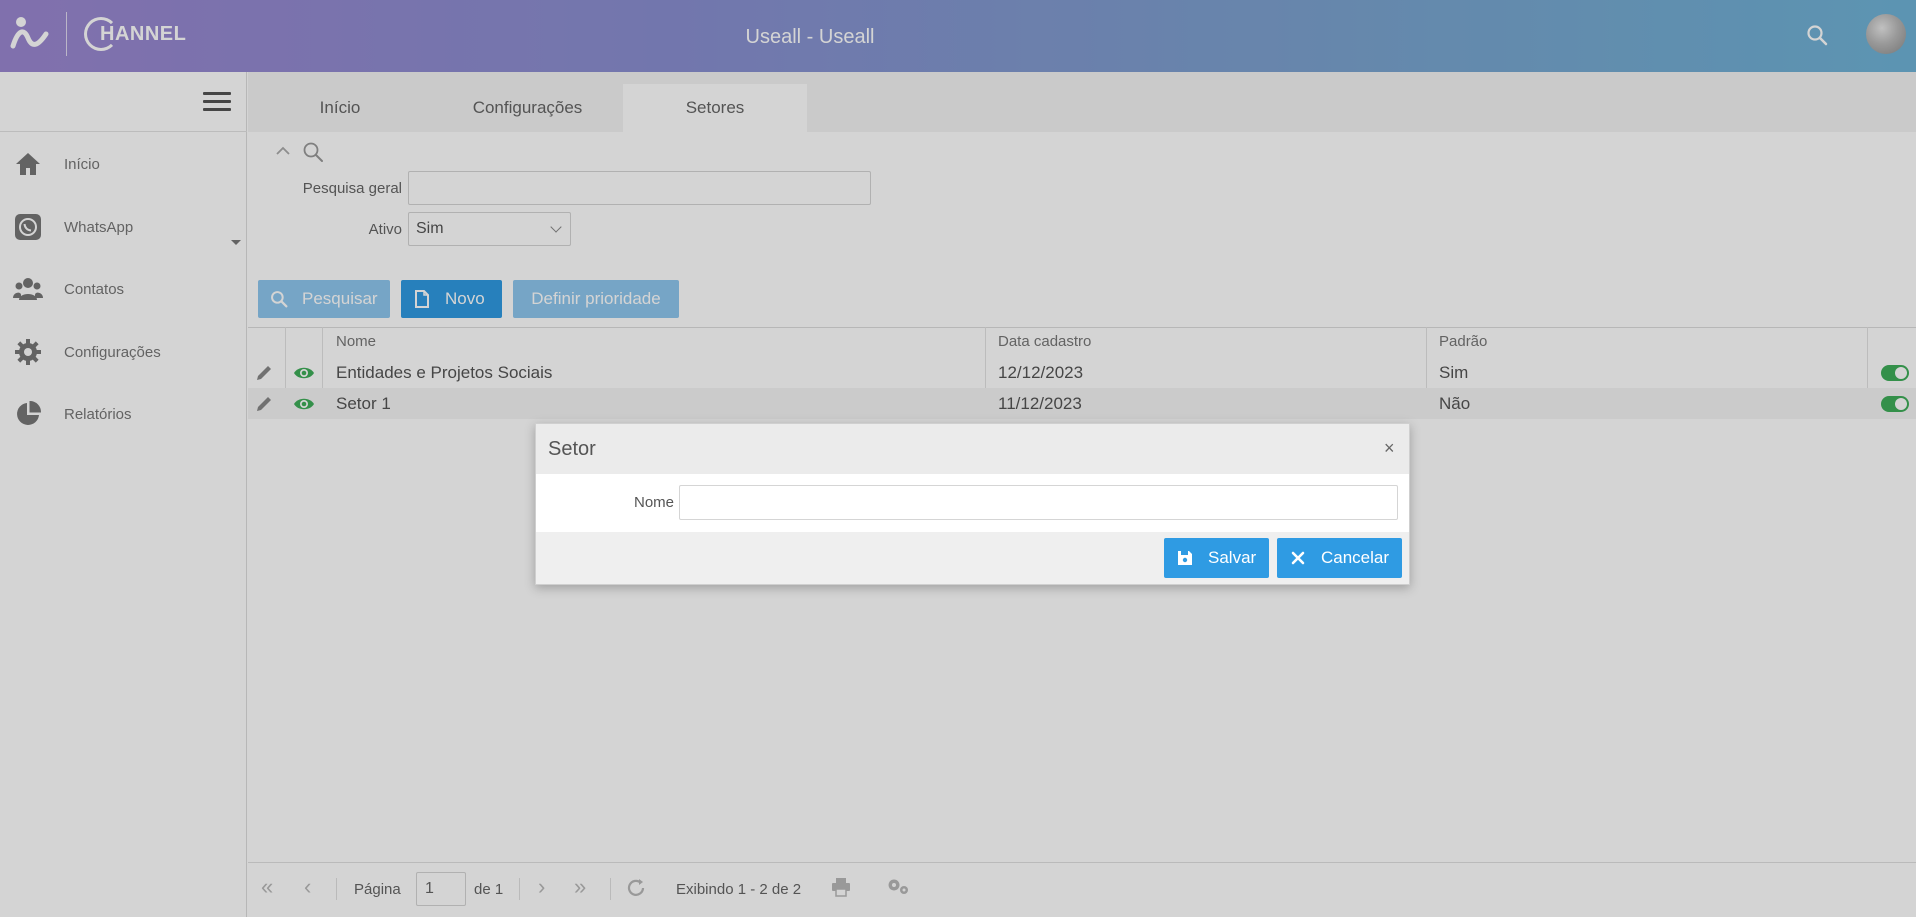 This screenshot has width=1916, height=917. Describe the element at coordinates (653, 502) in the screenshot. I see `name-label: Nome` at that location.